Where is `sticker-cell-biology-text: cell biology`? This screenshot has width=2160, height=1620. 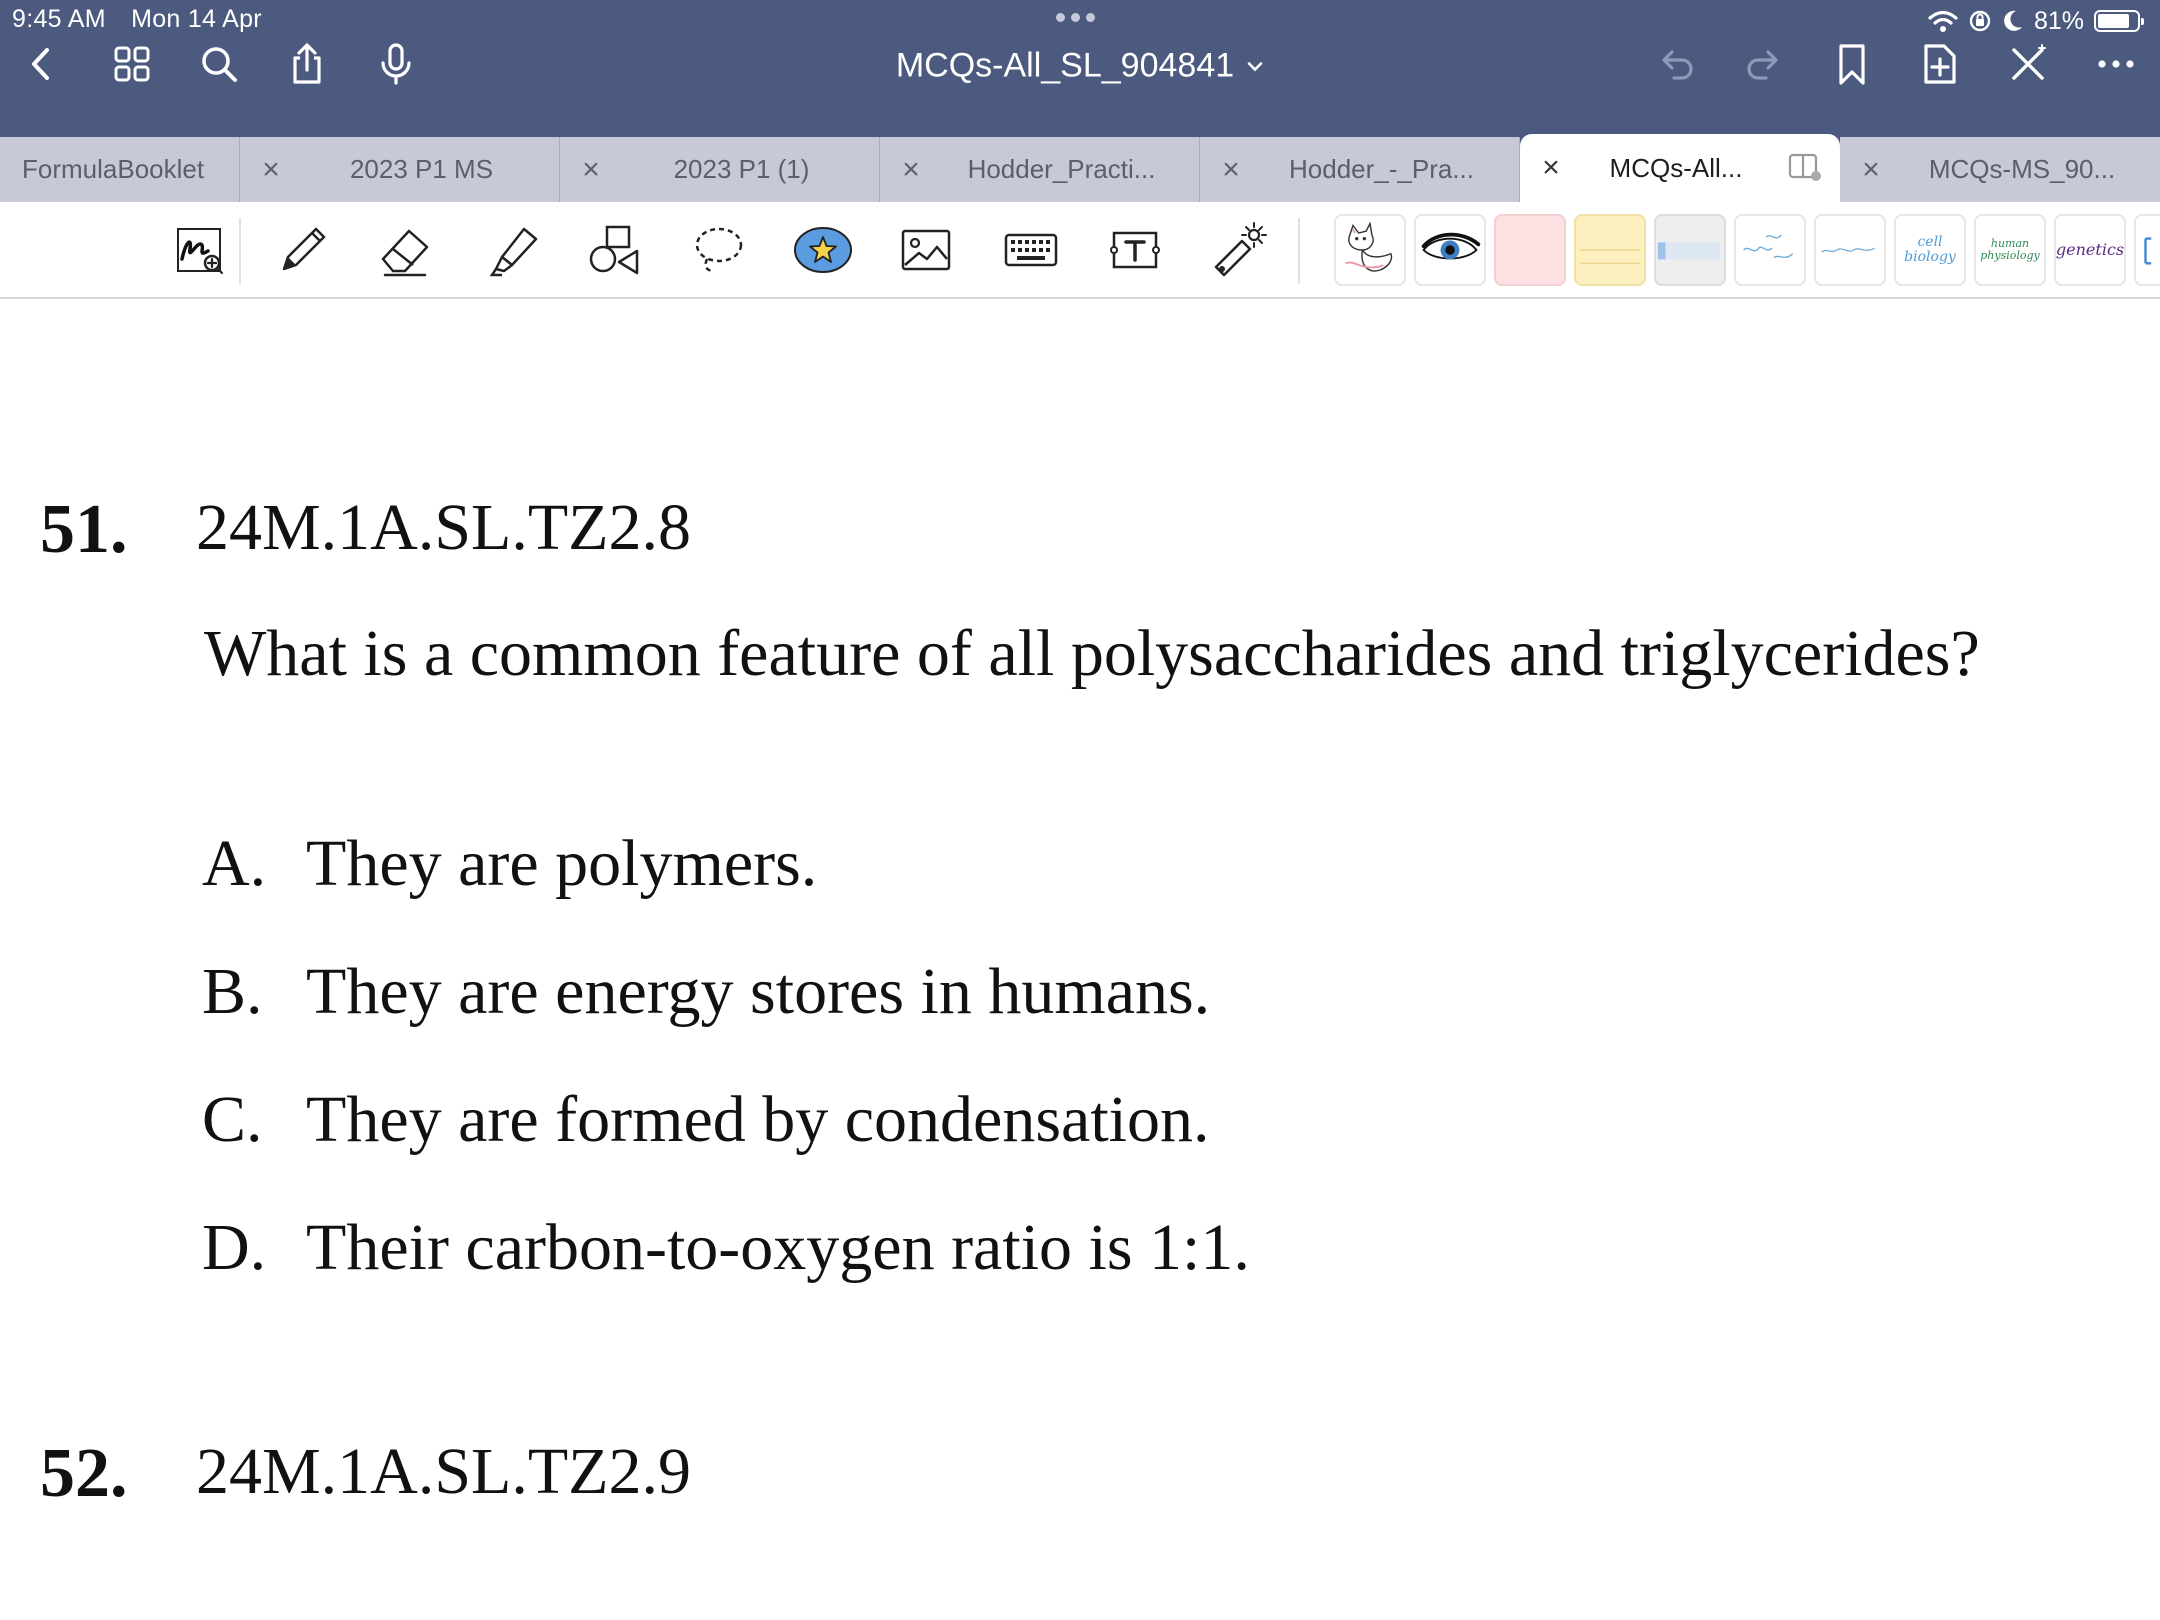
sticker-cell-biology-text: cell biology is located at coordinates (1930, 249).